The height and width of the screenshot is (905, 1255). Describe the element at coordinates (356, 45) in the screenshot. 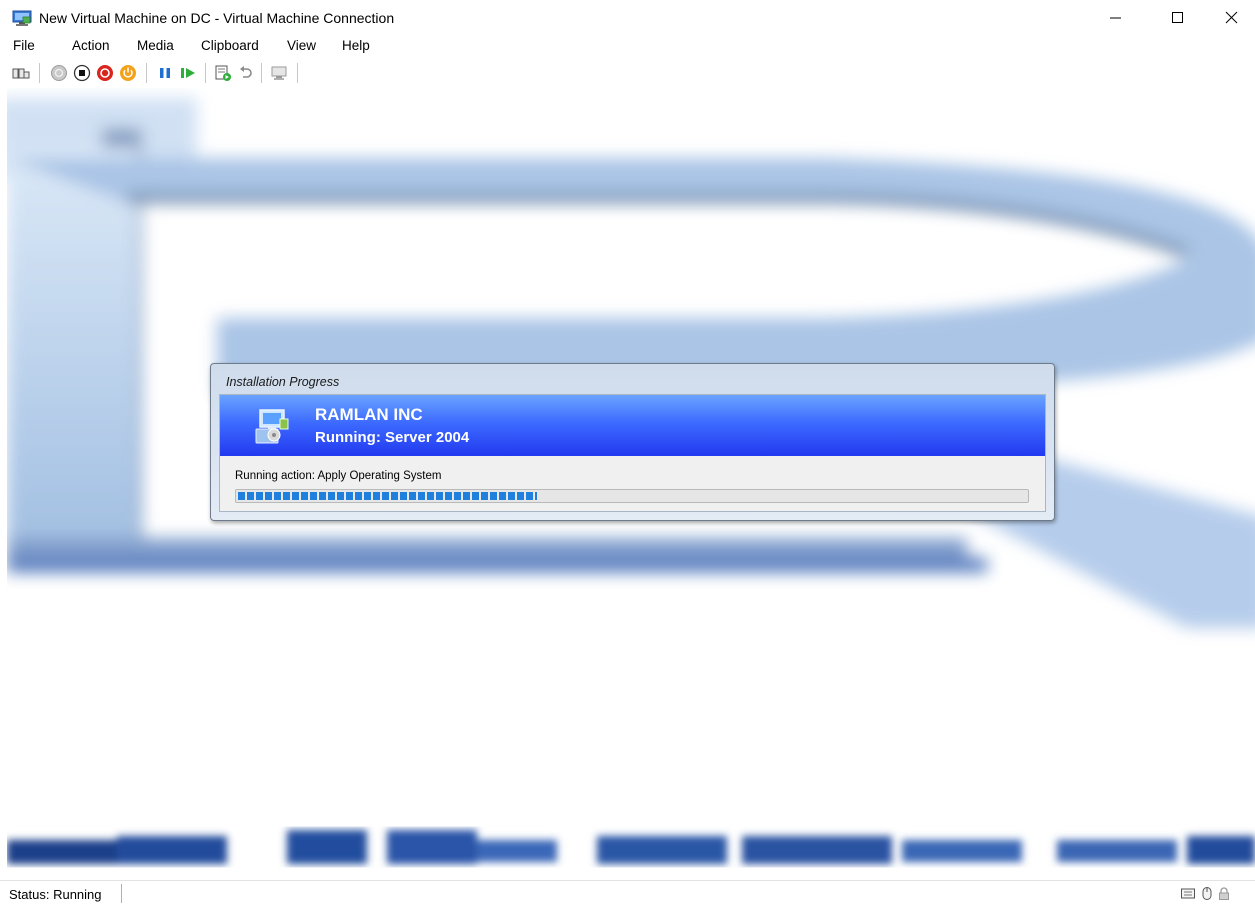

I see `menu-help: Help` at that location.